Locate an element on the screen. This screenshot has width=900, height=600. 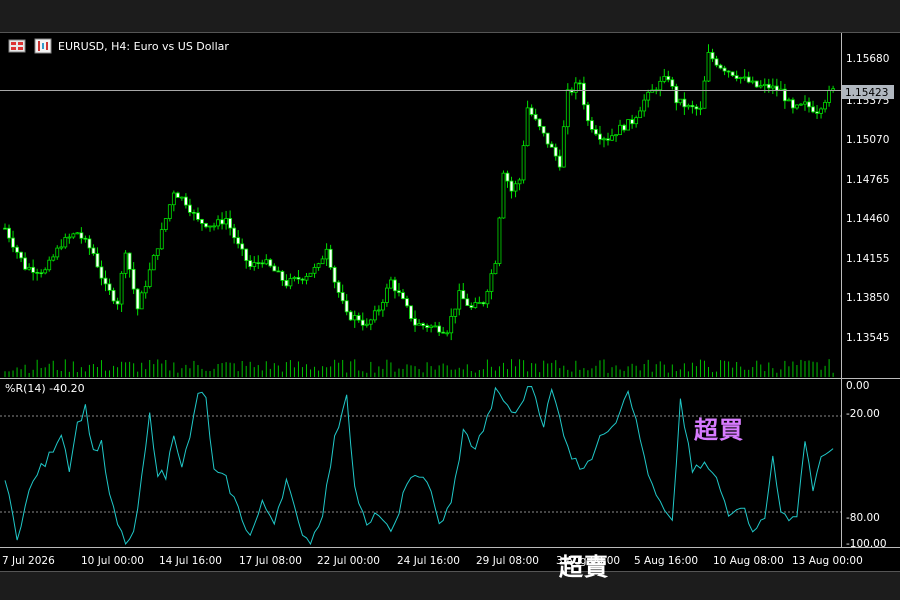
time-tick-label: 22 Jul 00:00 is located at coordinates (348, 561).